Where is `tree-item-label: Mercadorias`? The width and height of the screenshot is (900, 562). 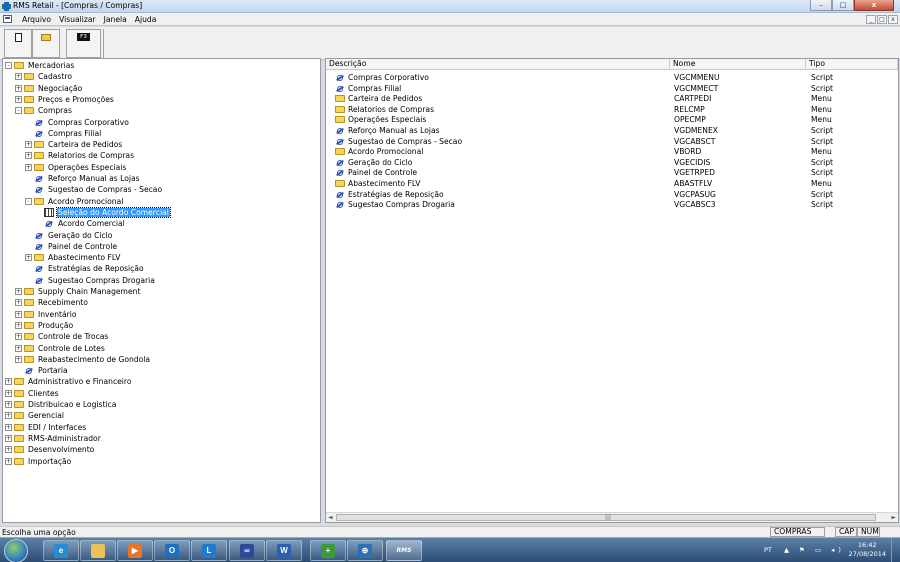
tree-item-label: Mercadorias is located at coordinates (51, 65).